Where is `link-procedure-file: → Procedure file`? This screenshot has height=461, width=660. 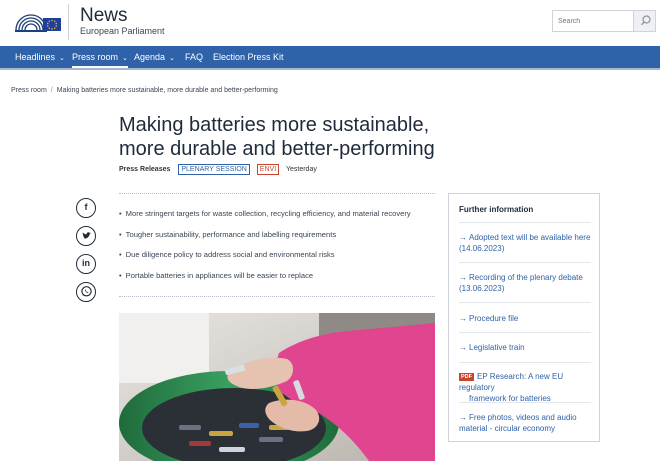
link-procedure-file: → Procedure file is located at coordinates (527, 318).